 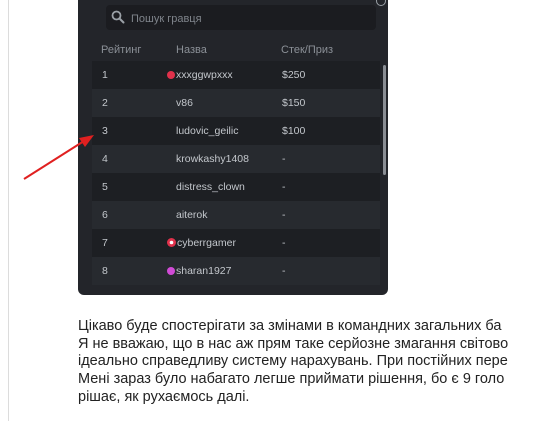 I want to click on player-name: ludovic_geilic, so click(x=207, y=131).